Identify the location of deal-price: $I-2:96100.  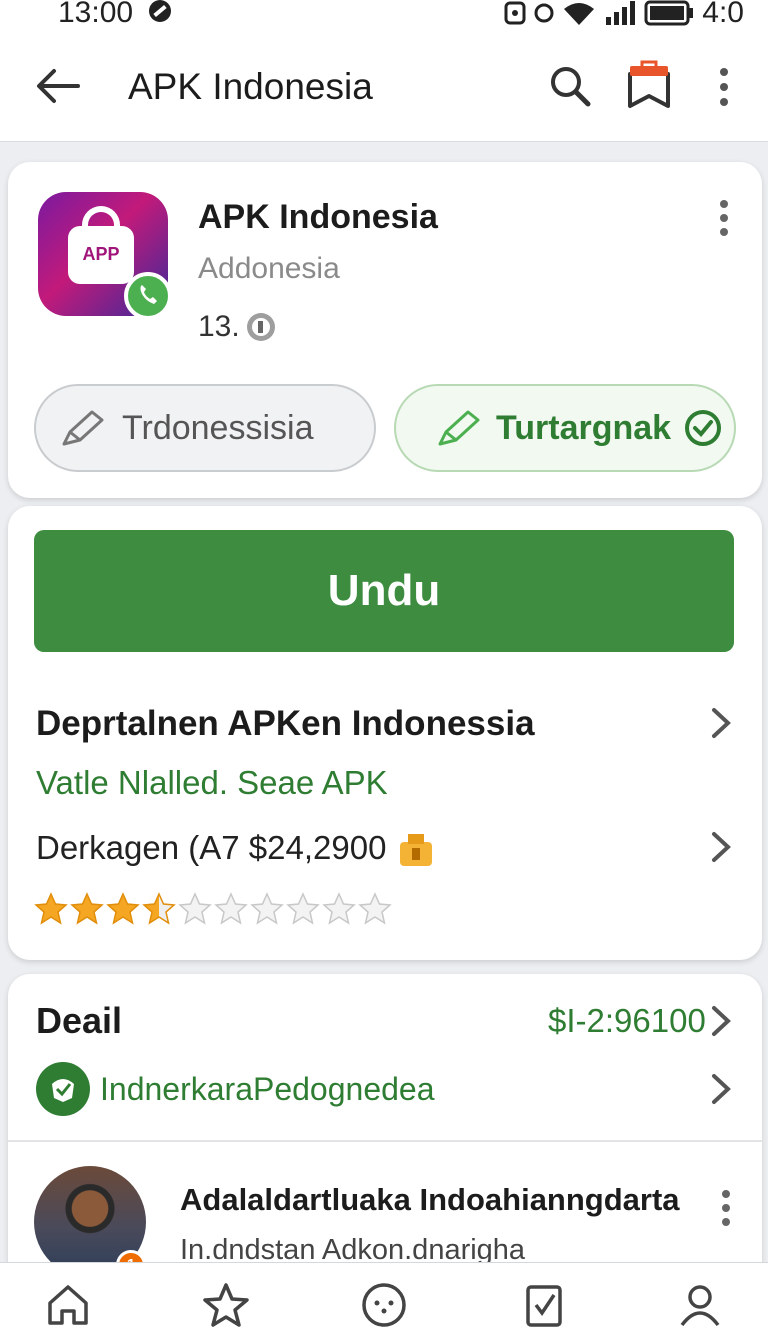
(627, 1021).